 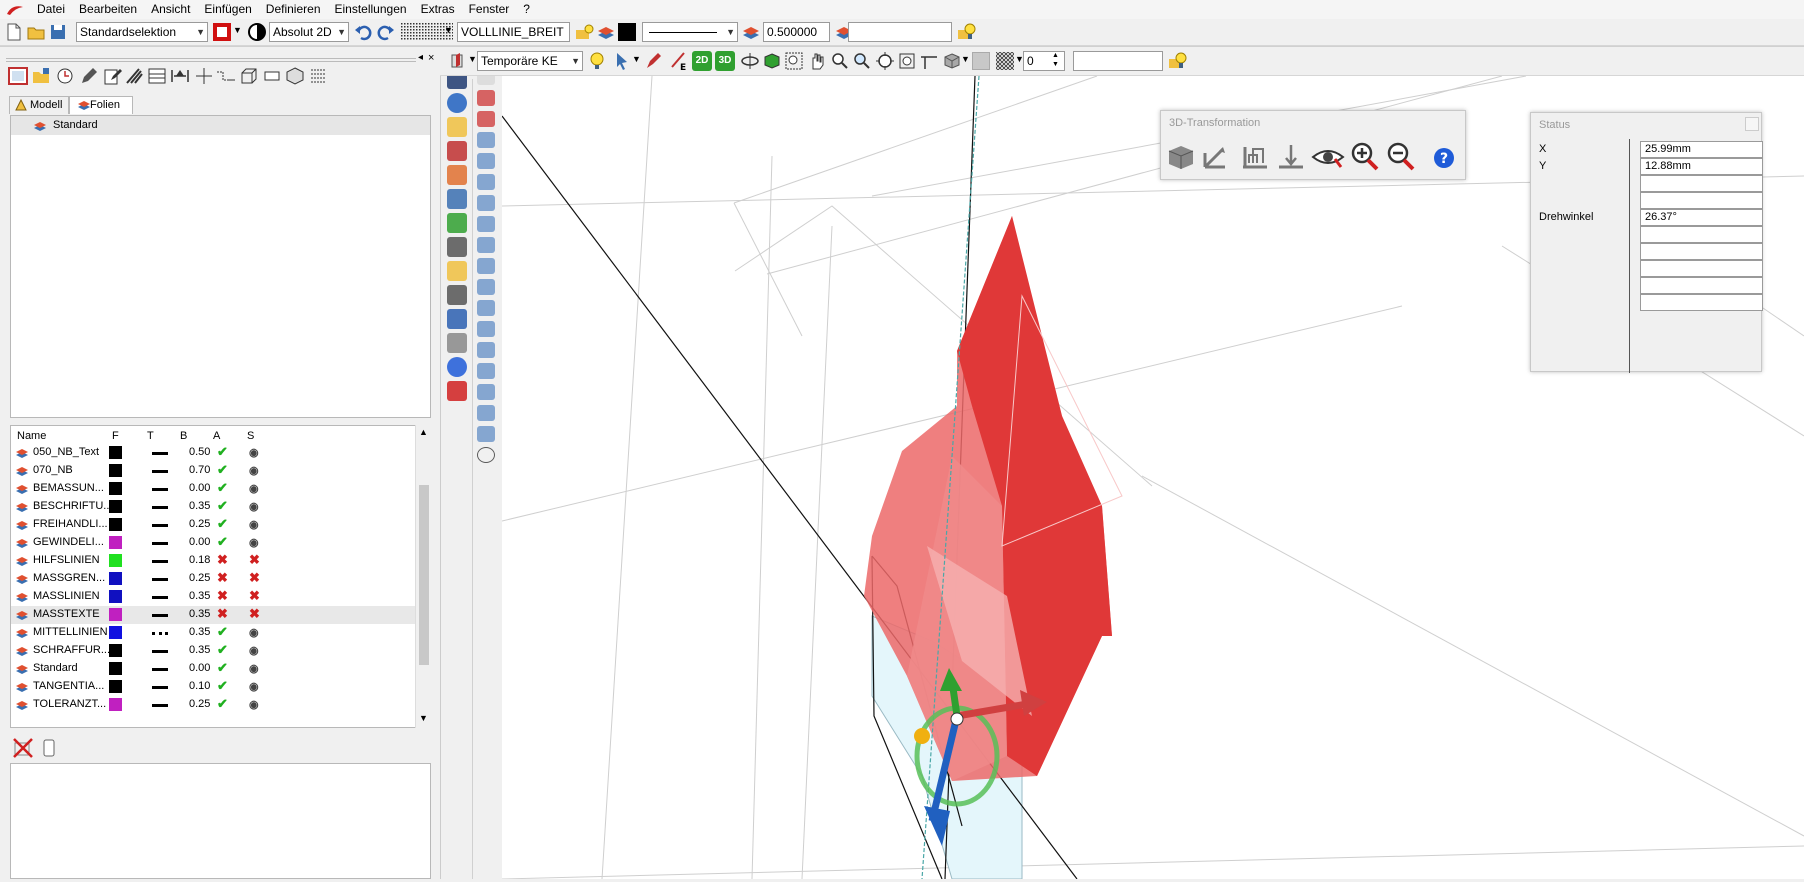 I want to click on layer-width: 0.00, so click(x=199, y=542).